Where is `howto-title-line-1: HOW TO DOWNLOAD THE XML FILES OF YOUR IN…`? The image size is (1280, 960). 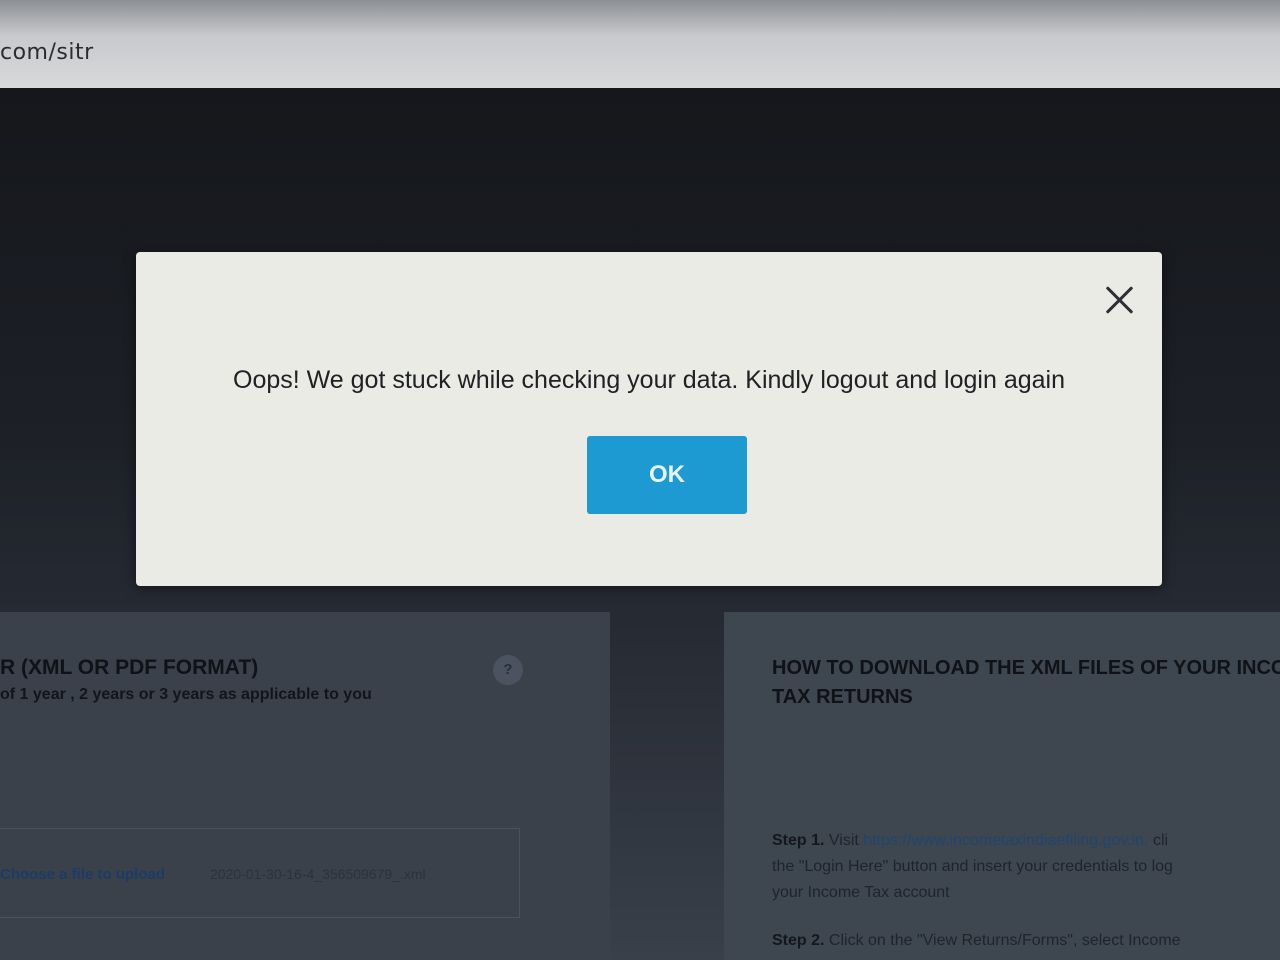 howto-title-line-1: HOW TO DOWNLOAD THE XML FILES OF YOUR IN… is located at coordinates (1026, 668).